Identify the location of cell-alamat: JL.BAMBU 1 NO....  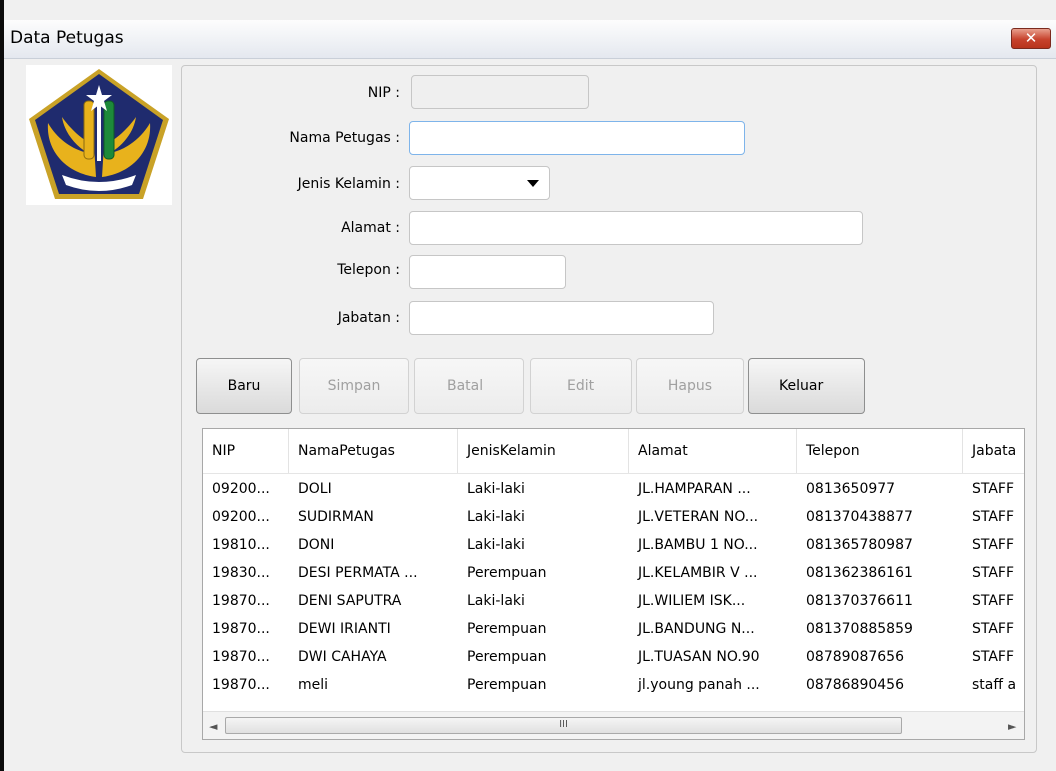
(698, 545).